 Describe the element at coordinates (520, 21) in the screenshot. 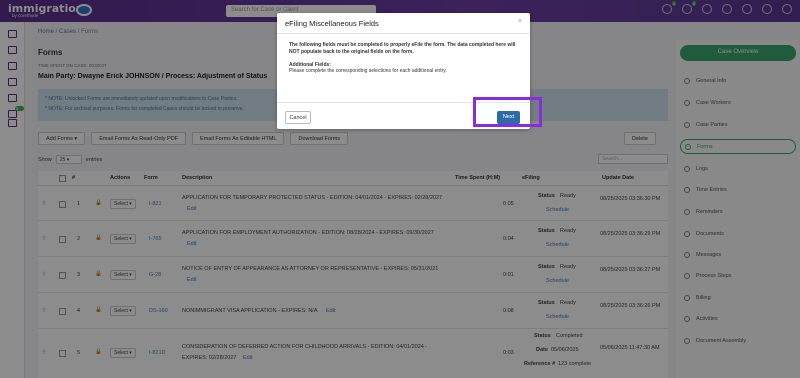

I see `close-icon: ×` at that location.